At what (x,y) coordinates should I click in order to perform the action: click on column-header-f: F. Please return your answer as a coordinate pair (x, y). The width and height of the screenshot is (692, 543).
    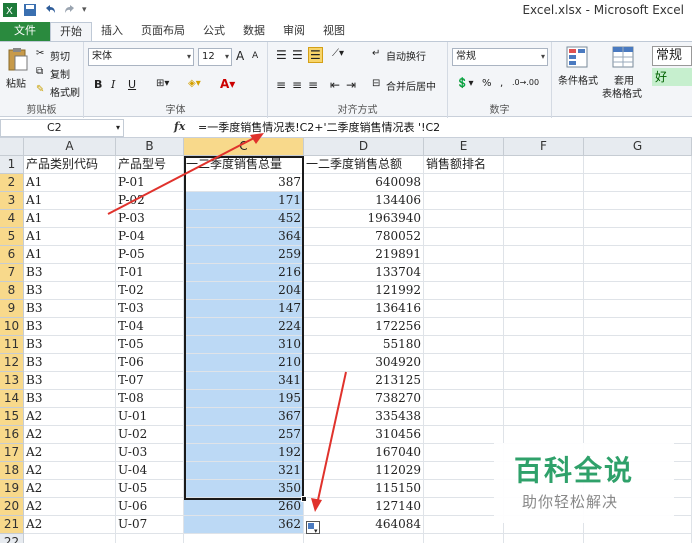
    Looking at the image, I should click on (544, 147).